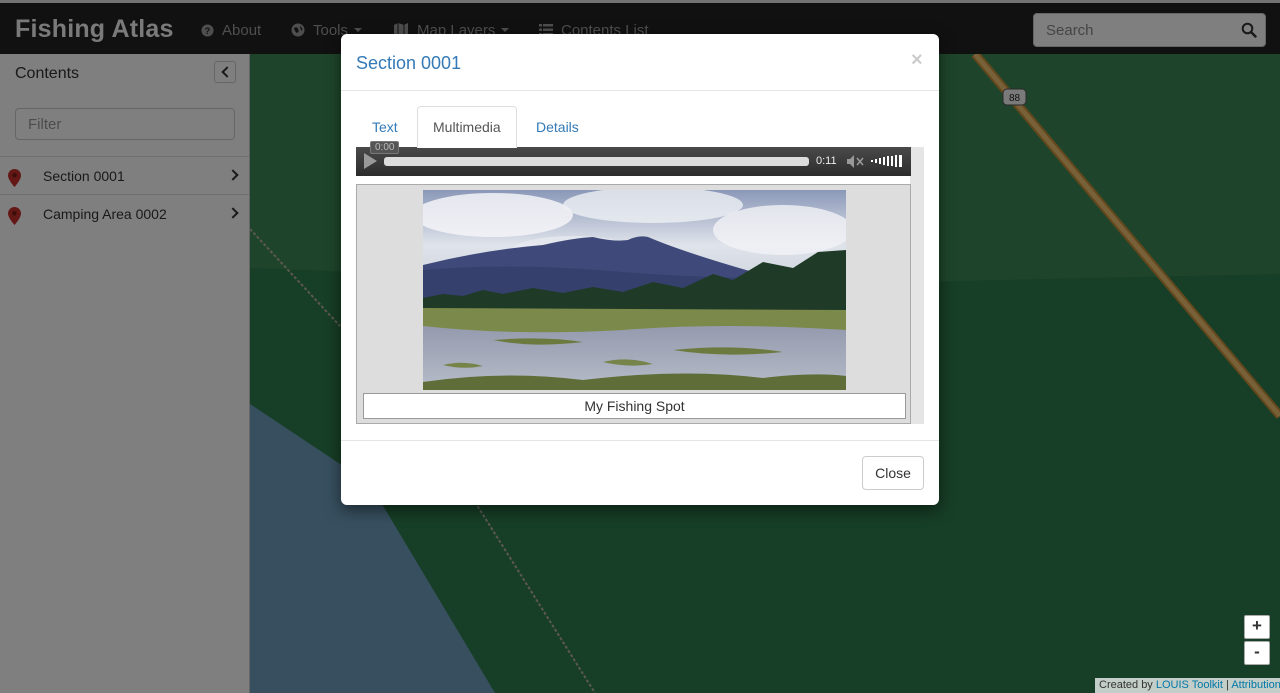  Describe the element at coordinates (1257, 653) in the screenshot. I see `zoom-out-button: -` at that location.